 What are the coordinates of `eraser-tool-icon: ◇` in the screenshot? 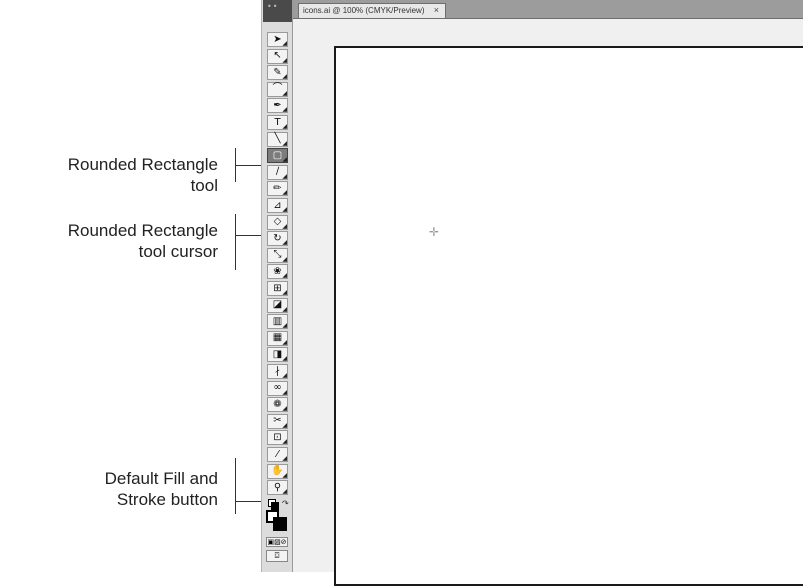 It's located at (277, 222).